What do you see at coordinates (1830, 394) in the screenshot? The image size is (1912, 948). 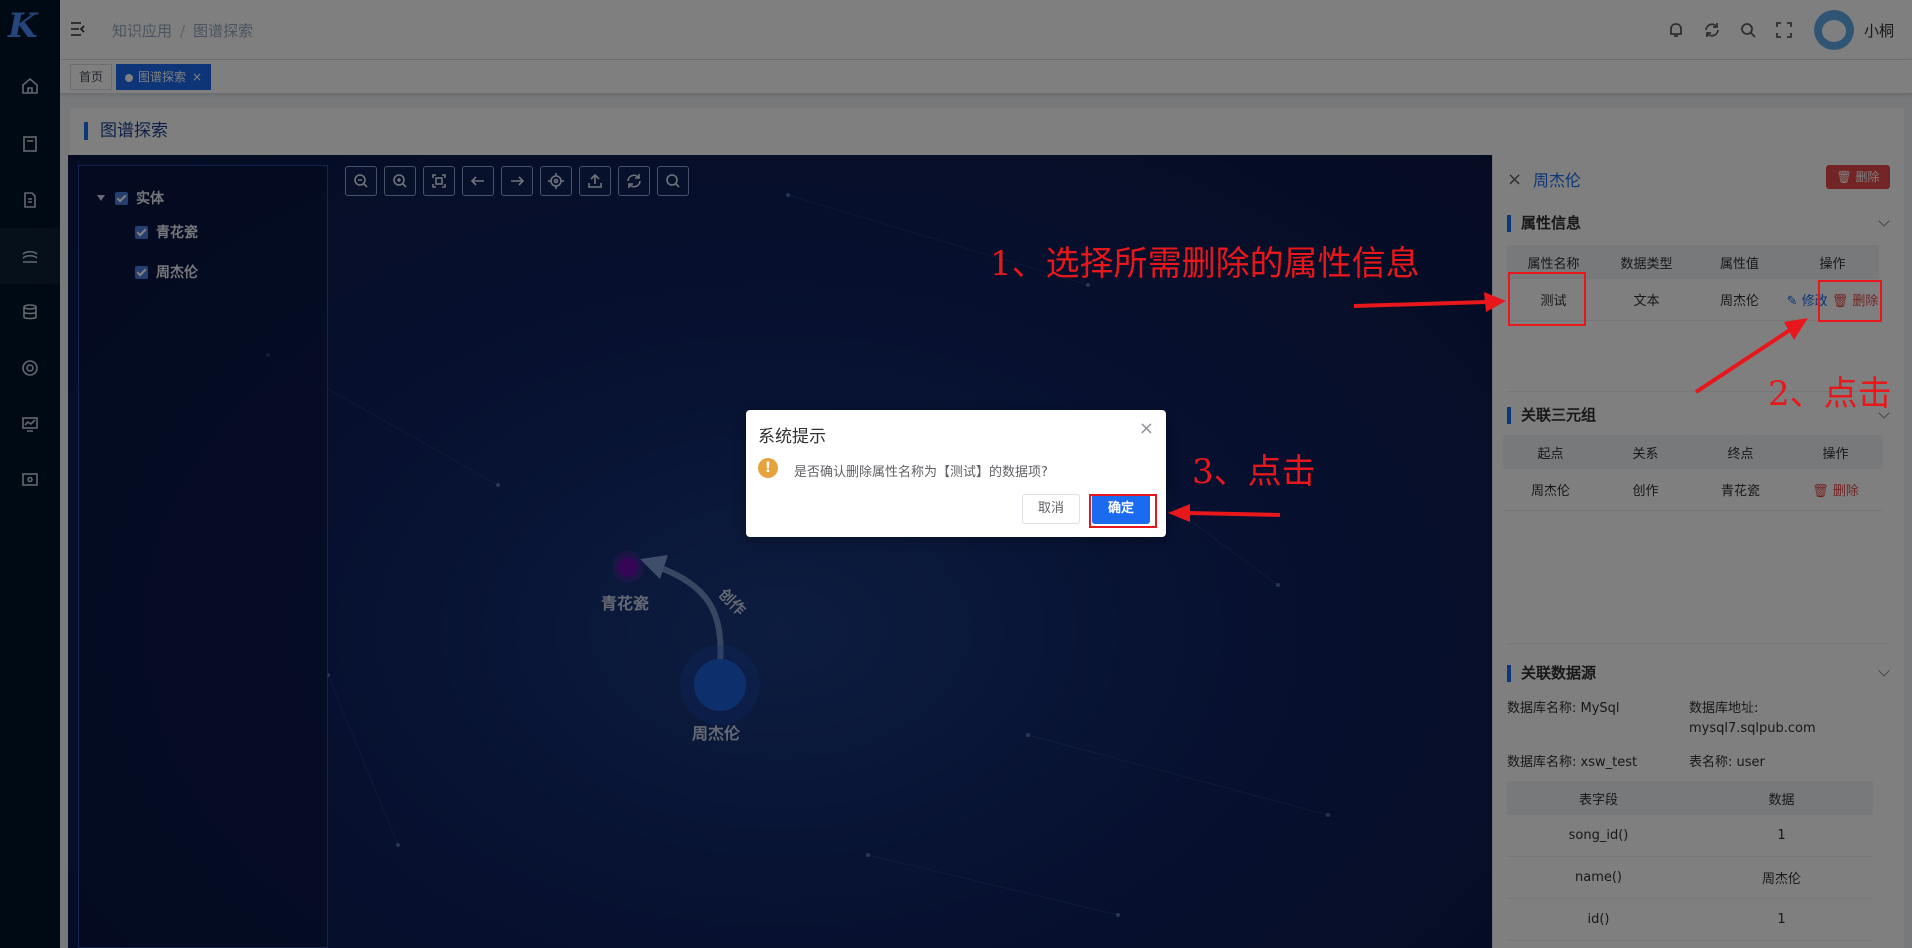 I see `annotation-step2: 2、点击` at bounding box center [1830, 394].